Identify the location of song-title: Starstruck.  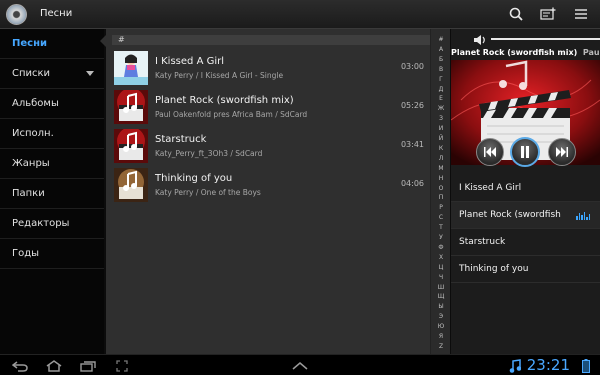
(181, 139).